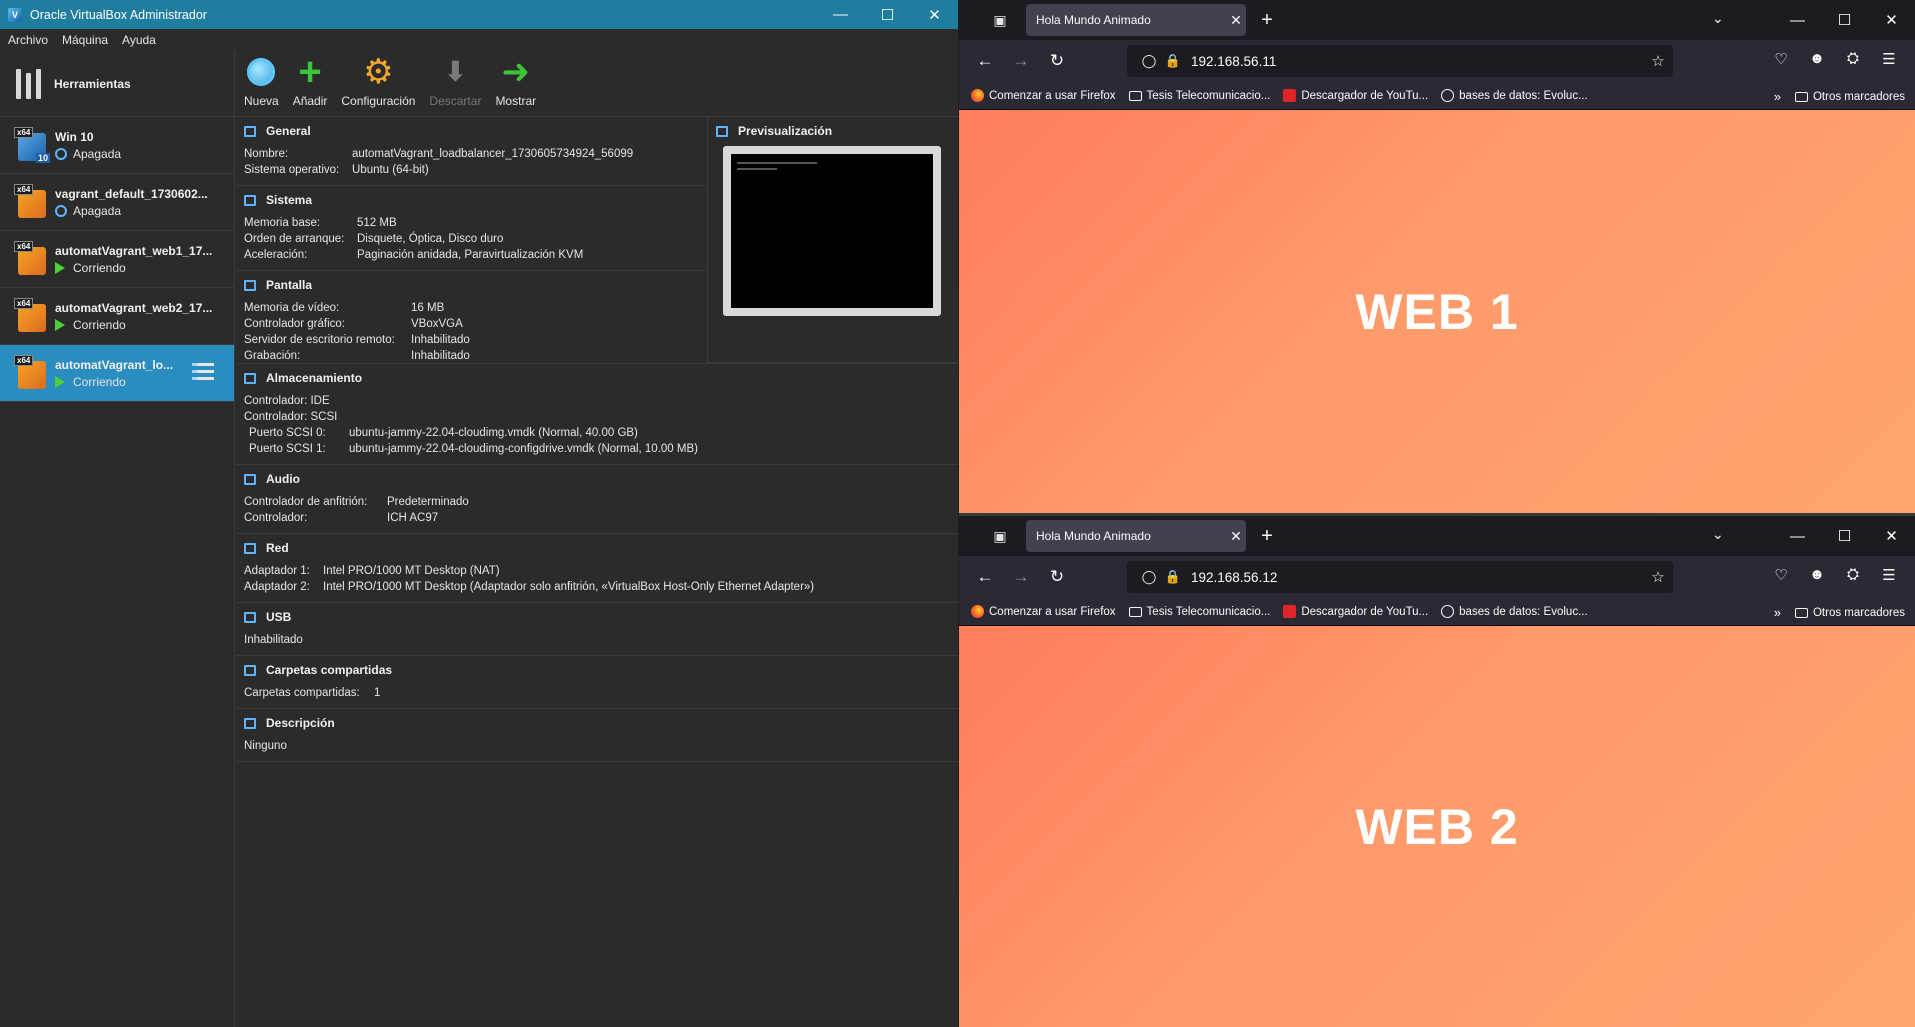 Image resolution: width=1915 pixels, height=1027 pixels. I want to click on section-title: Almacenamiento, so click(314, 378).